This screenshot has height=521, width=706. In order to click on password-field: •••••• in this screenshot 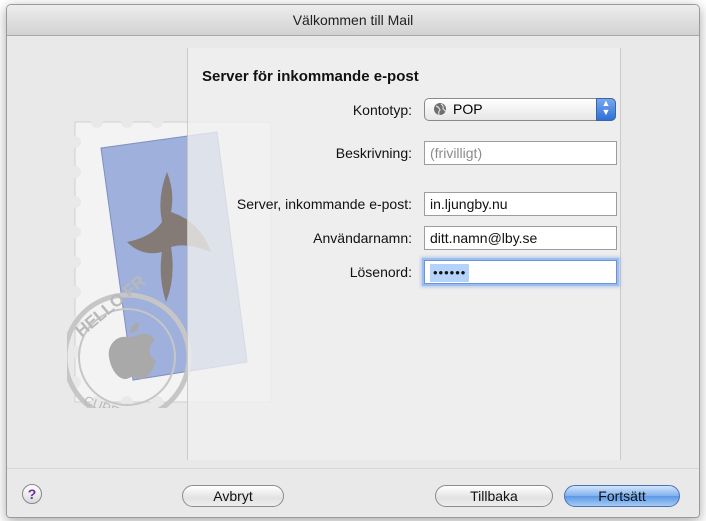, I will do `click(520, 272)`.